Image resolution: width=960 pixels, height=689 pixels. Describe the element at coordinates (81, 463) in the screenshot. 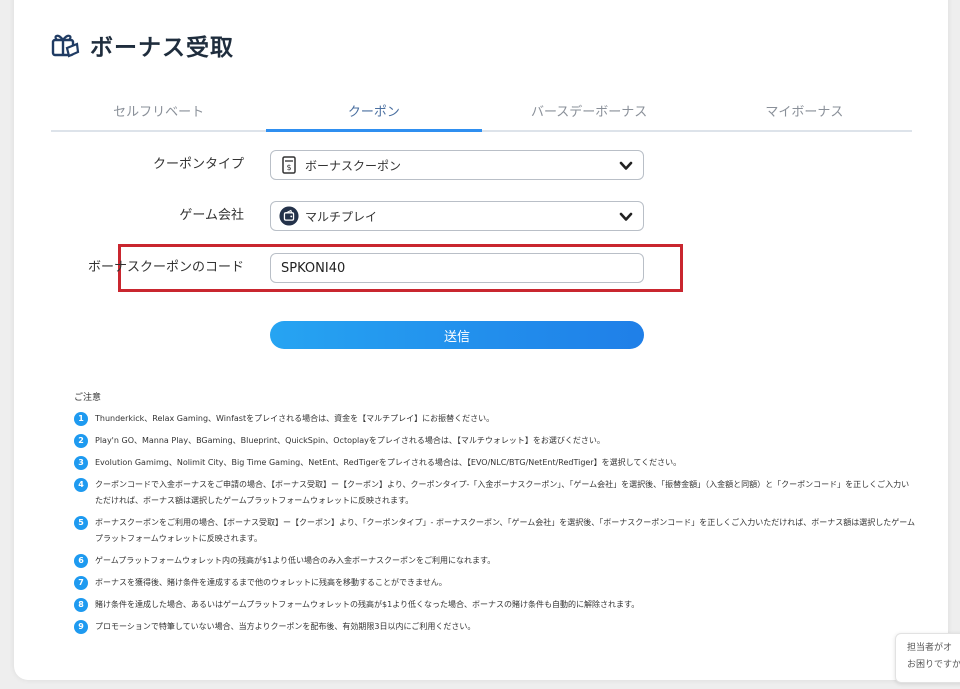

I see `note-number-badge: 3` at that location.